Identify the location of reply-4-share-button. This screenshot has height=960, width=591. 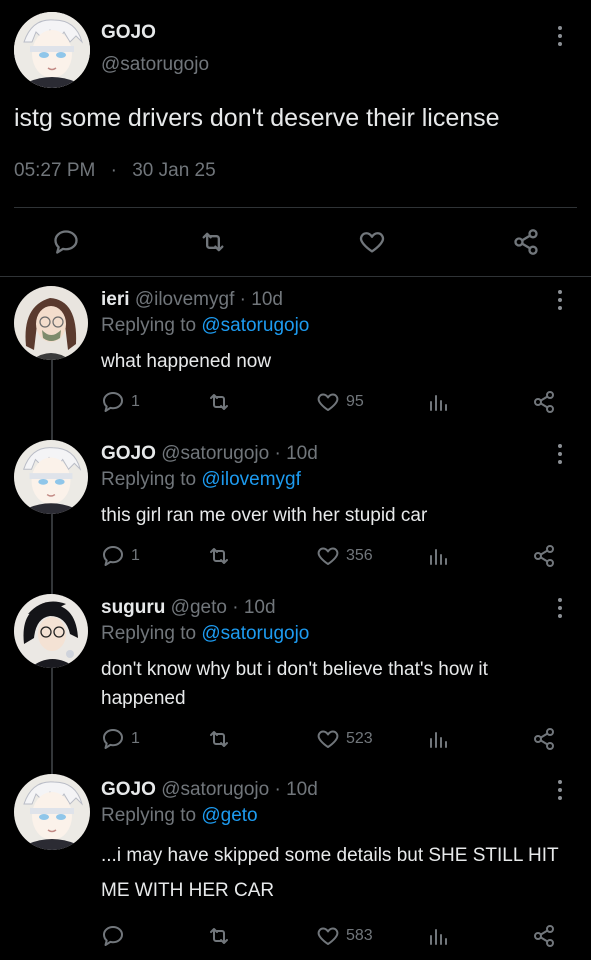
(544, 936).